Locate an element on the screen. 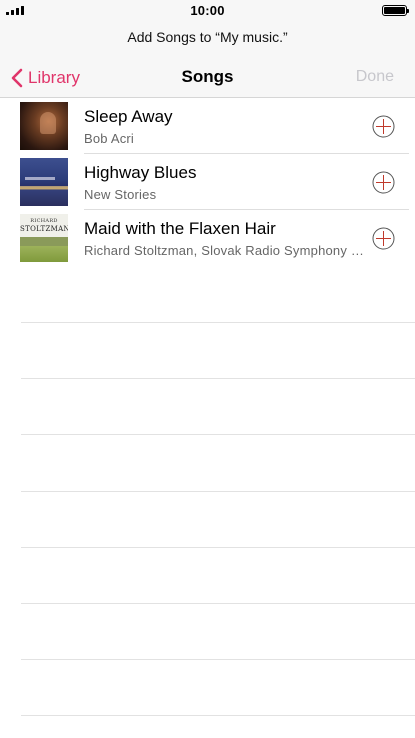 The height and width of the screenshot is (738, 415). album-art: RICHARD STOLTZMAN is located at coordinates (44, 238).